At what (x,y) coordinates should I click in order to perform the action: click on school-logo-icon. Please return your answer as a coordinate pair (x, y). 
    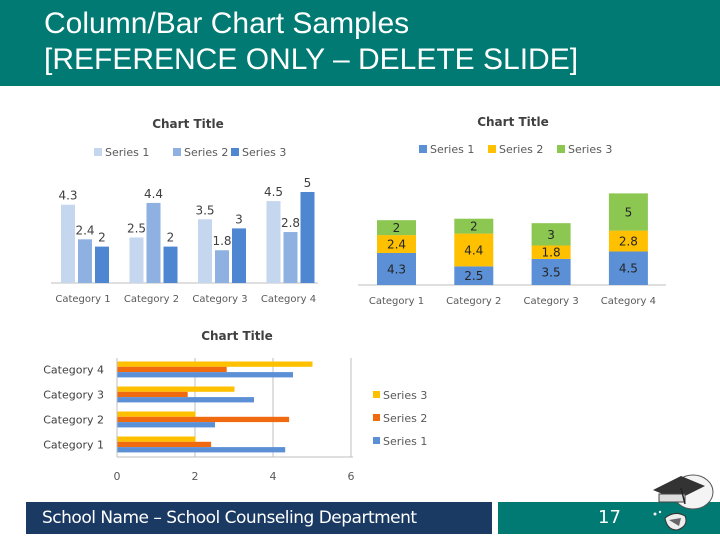
    Looking at the image, I should click on (683, 502).